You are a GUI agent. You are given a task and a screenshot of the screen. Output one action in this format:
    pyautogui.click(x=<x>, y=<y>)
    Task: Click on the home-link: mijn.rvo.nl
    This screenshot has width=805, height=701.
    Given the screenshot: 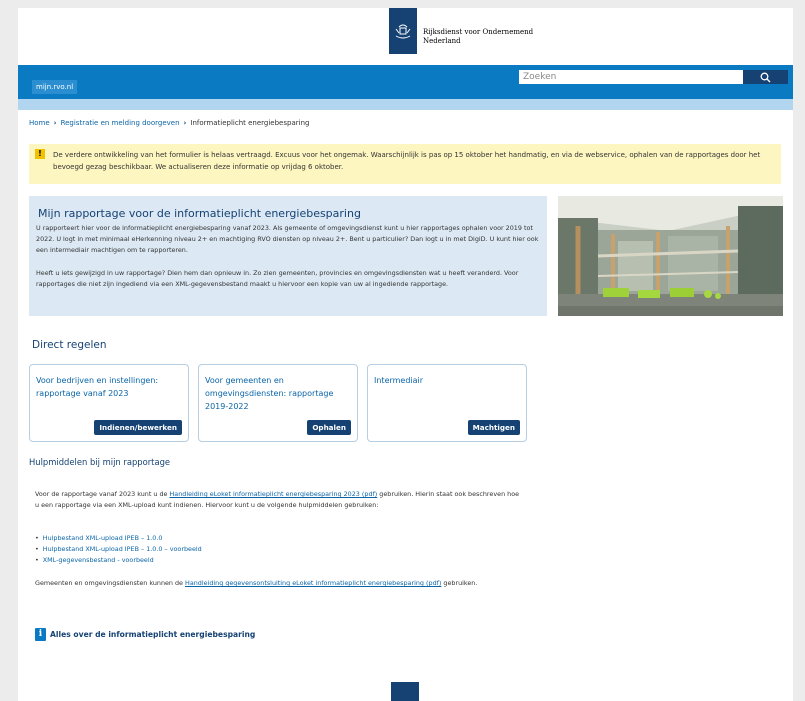 What is the action you would take?
    pyautogui.click(x=55, y=87)
    